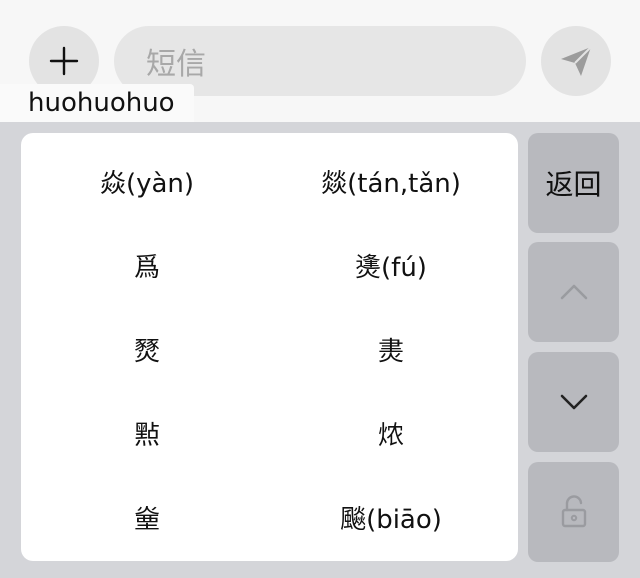 This screenshot has width=640, height=578. I want to click on page-down-button, so click(573, 402).